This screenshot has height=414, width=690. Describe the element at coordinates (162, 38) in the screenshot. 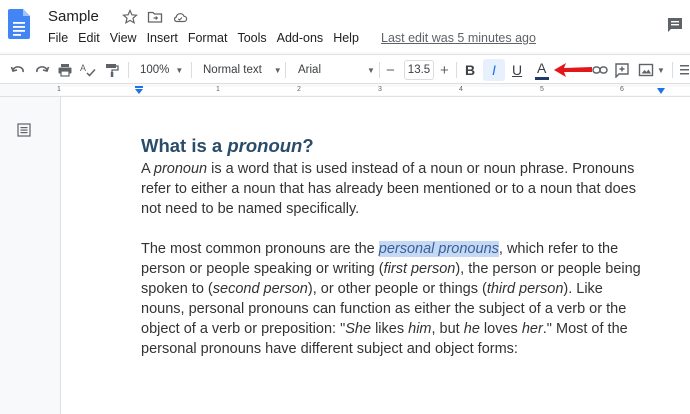

I see `menu-insert: Insert` at that location.